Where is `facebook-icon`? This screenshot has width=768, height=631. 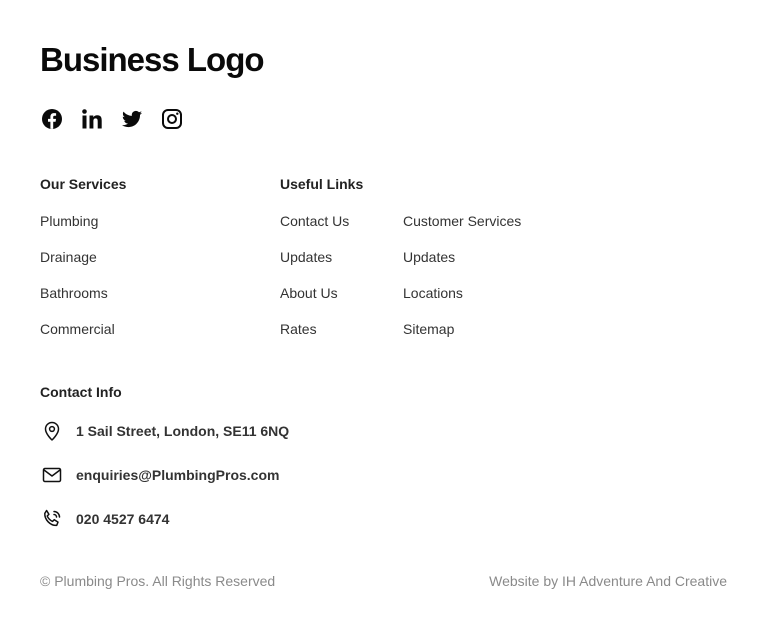
facebook-icon is located at coordinates (52, 119).